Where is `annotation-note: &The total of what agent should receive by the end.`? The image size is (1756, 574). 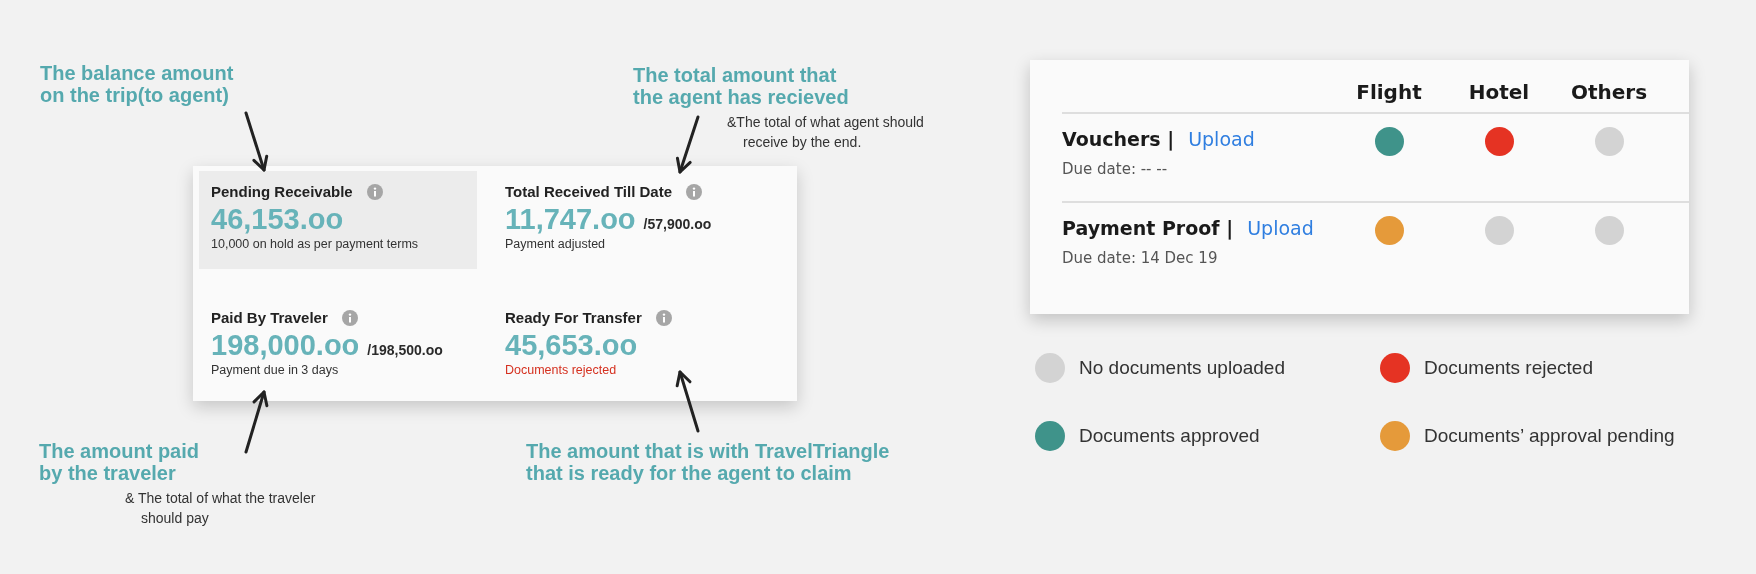 annotation-note: &The total of what agent should receive by the end. is located at coordinates (825, 132).